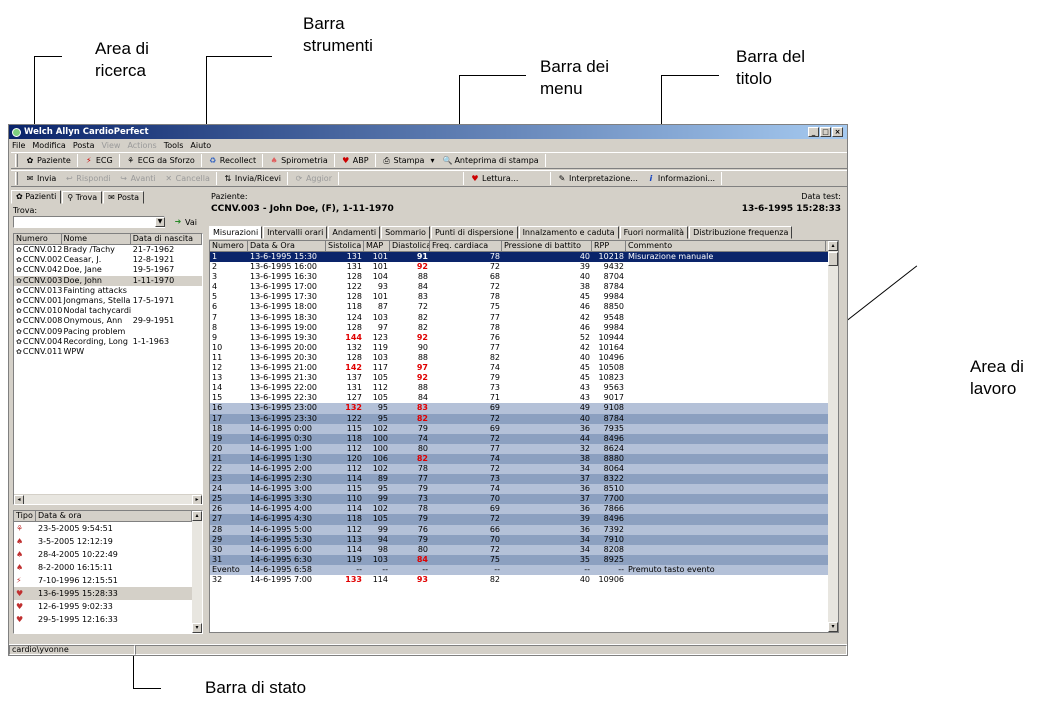 The width and height of the screenshot is (1037, 711). Describe the element at coordinates (108, 250) in the screenshot. I see `patient-row: ✿CCNV.012 Brady /Tachy 21-7-1962` at that location.